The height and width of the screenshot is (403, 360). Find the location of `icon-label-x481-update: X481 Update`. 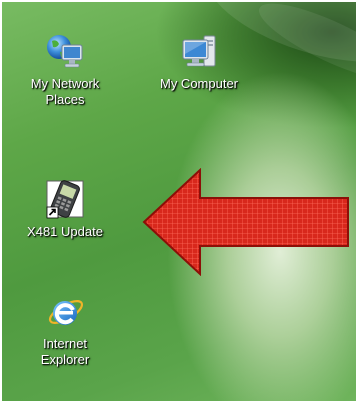

icon-label-x481-update: X481 Update is located at coordinates (65, 232).